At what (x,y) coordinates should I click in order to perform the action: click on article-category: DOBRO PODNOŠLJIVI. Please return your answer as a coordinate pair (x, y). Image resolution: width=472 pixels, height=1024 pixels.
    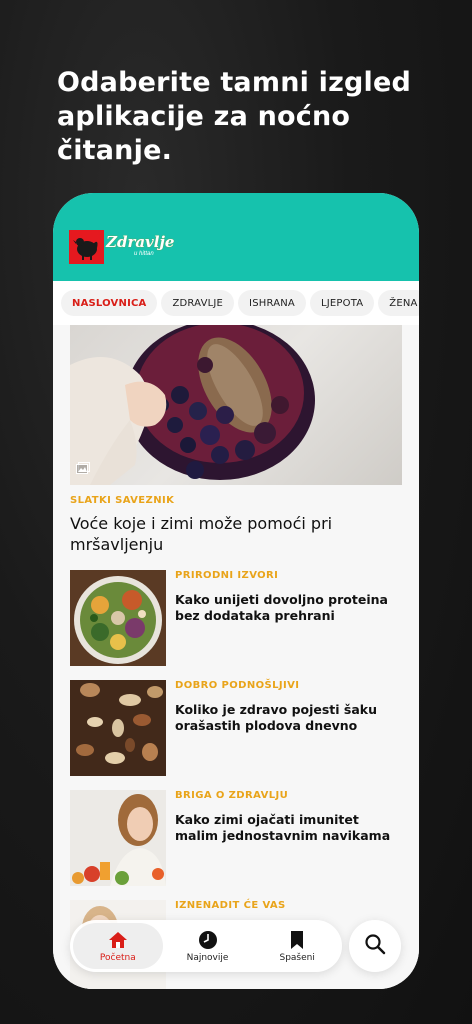
    Looking at the image, I should click on (237, 685).